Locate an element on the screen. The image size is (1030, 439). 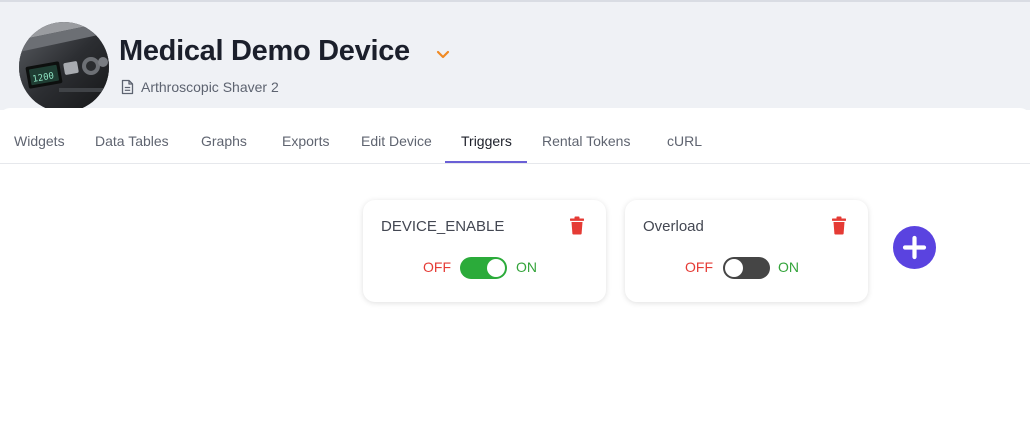
tab-widgets: Widgets is located at coordinates (39, 135).